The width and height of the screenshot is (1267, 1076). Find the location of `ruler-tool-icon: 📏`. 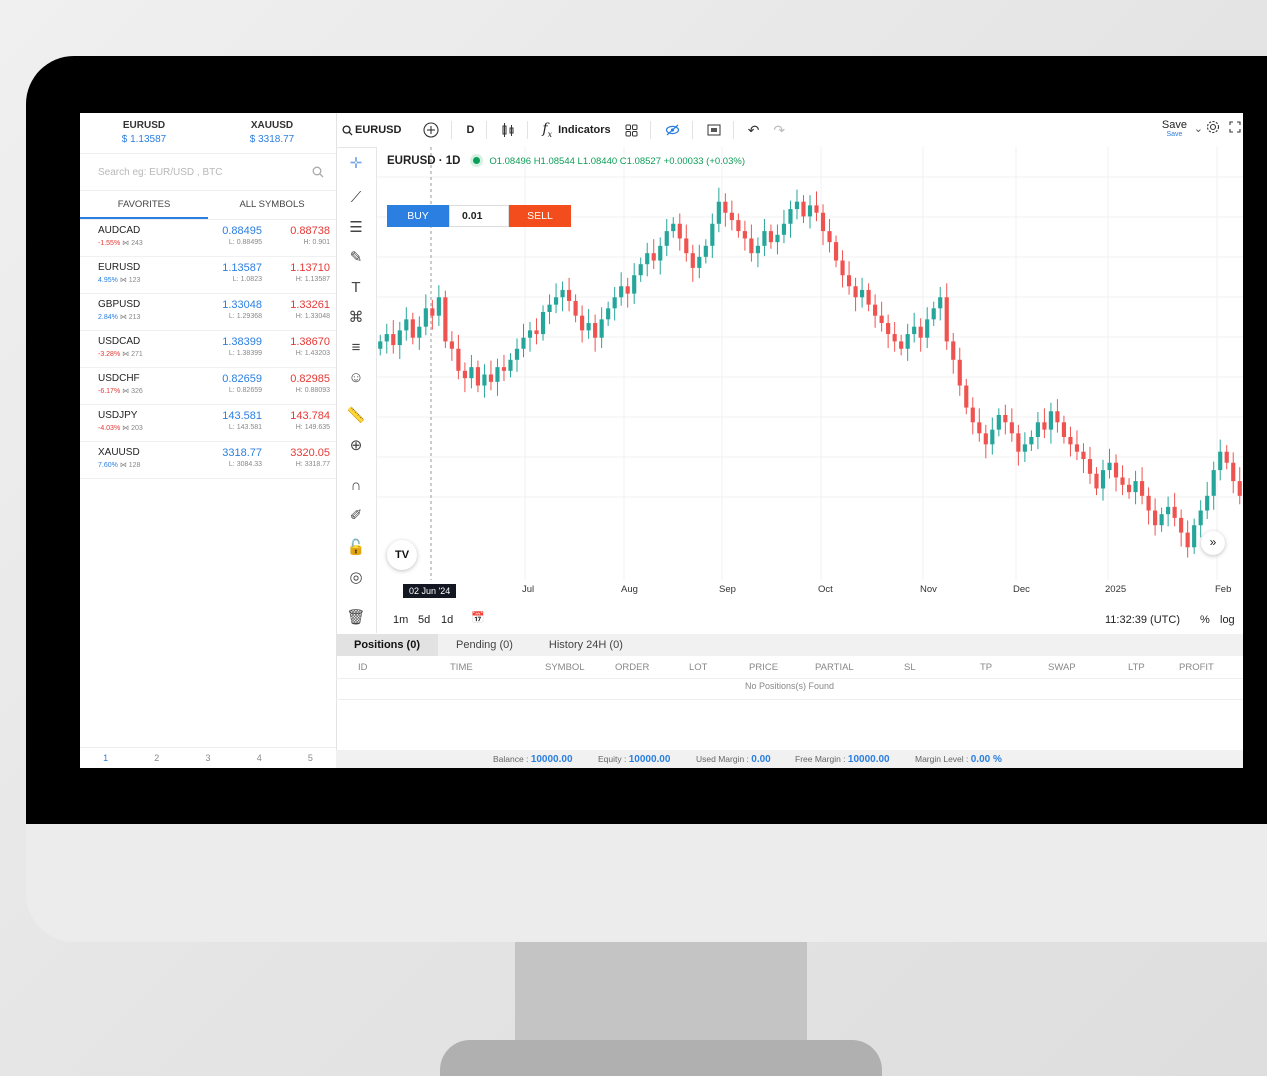

ruler-tool-icon: 📏 is located at coordinates (356, 416).